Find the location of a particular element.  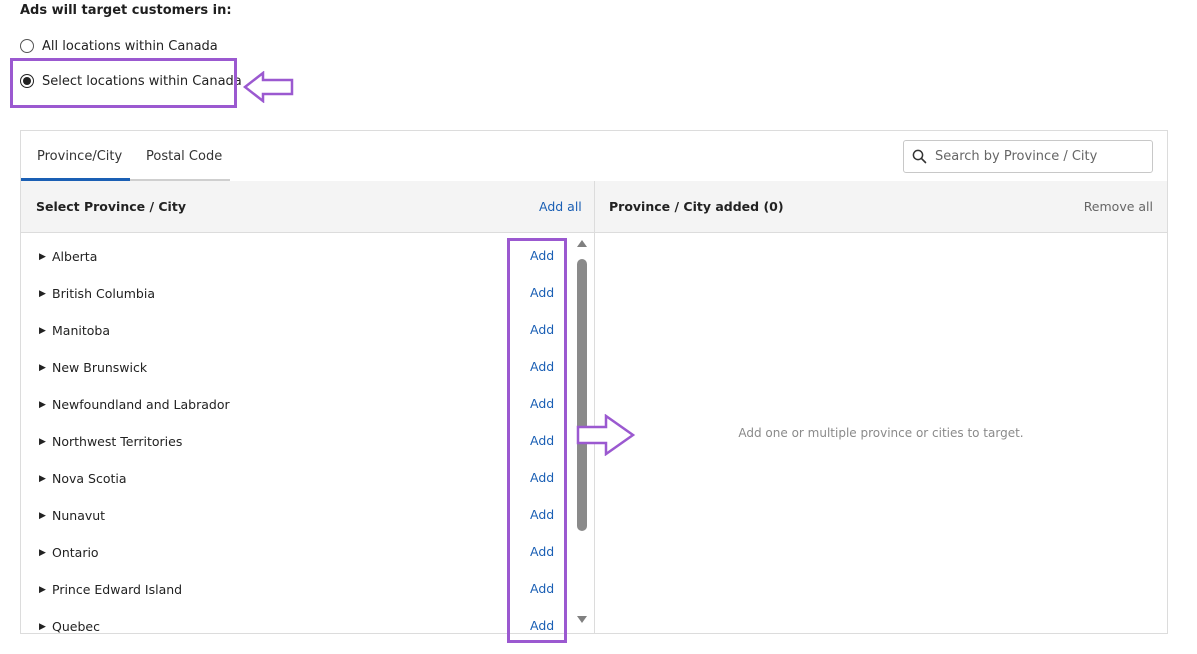

list-item: ▶ Alberta Add is located at coordinates (301, 257).